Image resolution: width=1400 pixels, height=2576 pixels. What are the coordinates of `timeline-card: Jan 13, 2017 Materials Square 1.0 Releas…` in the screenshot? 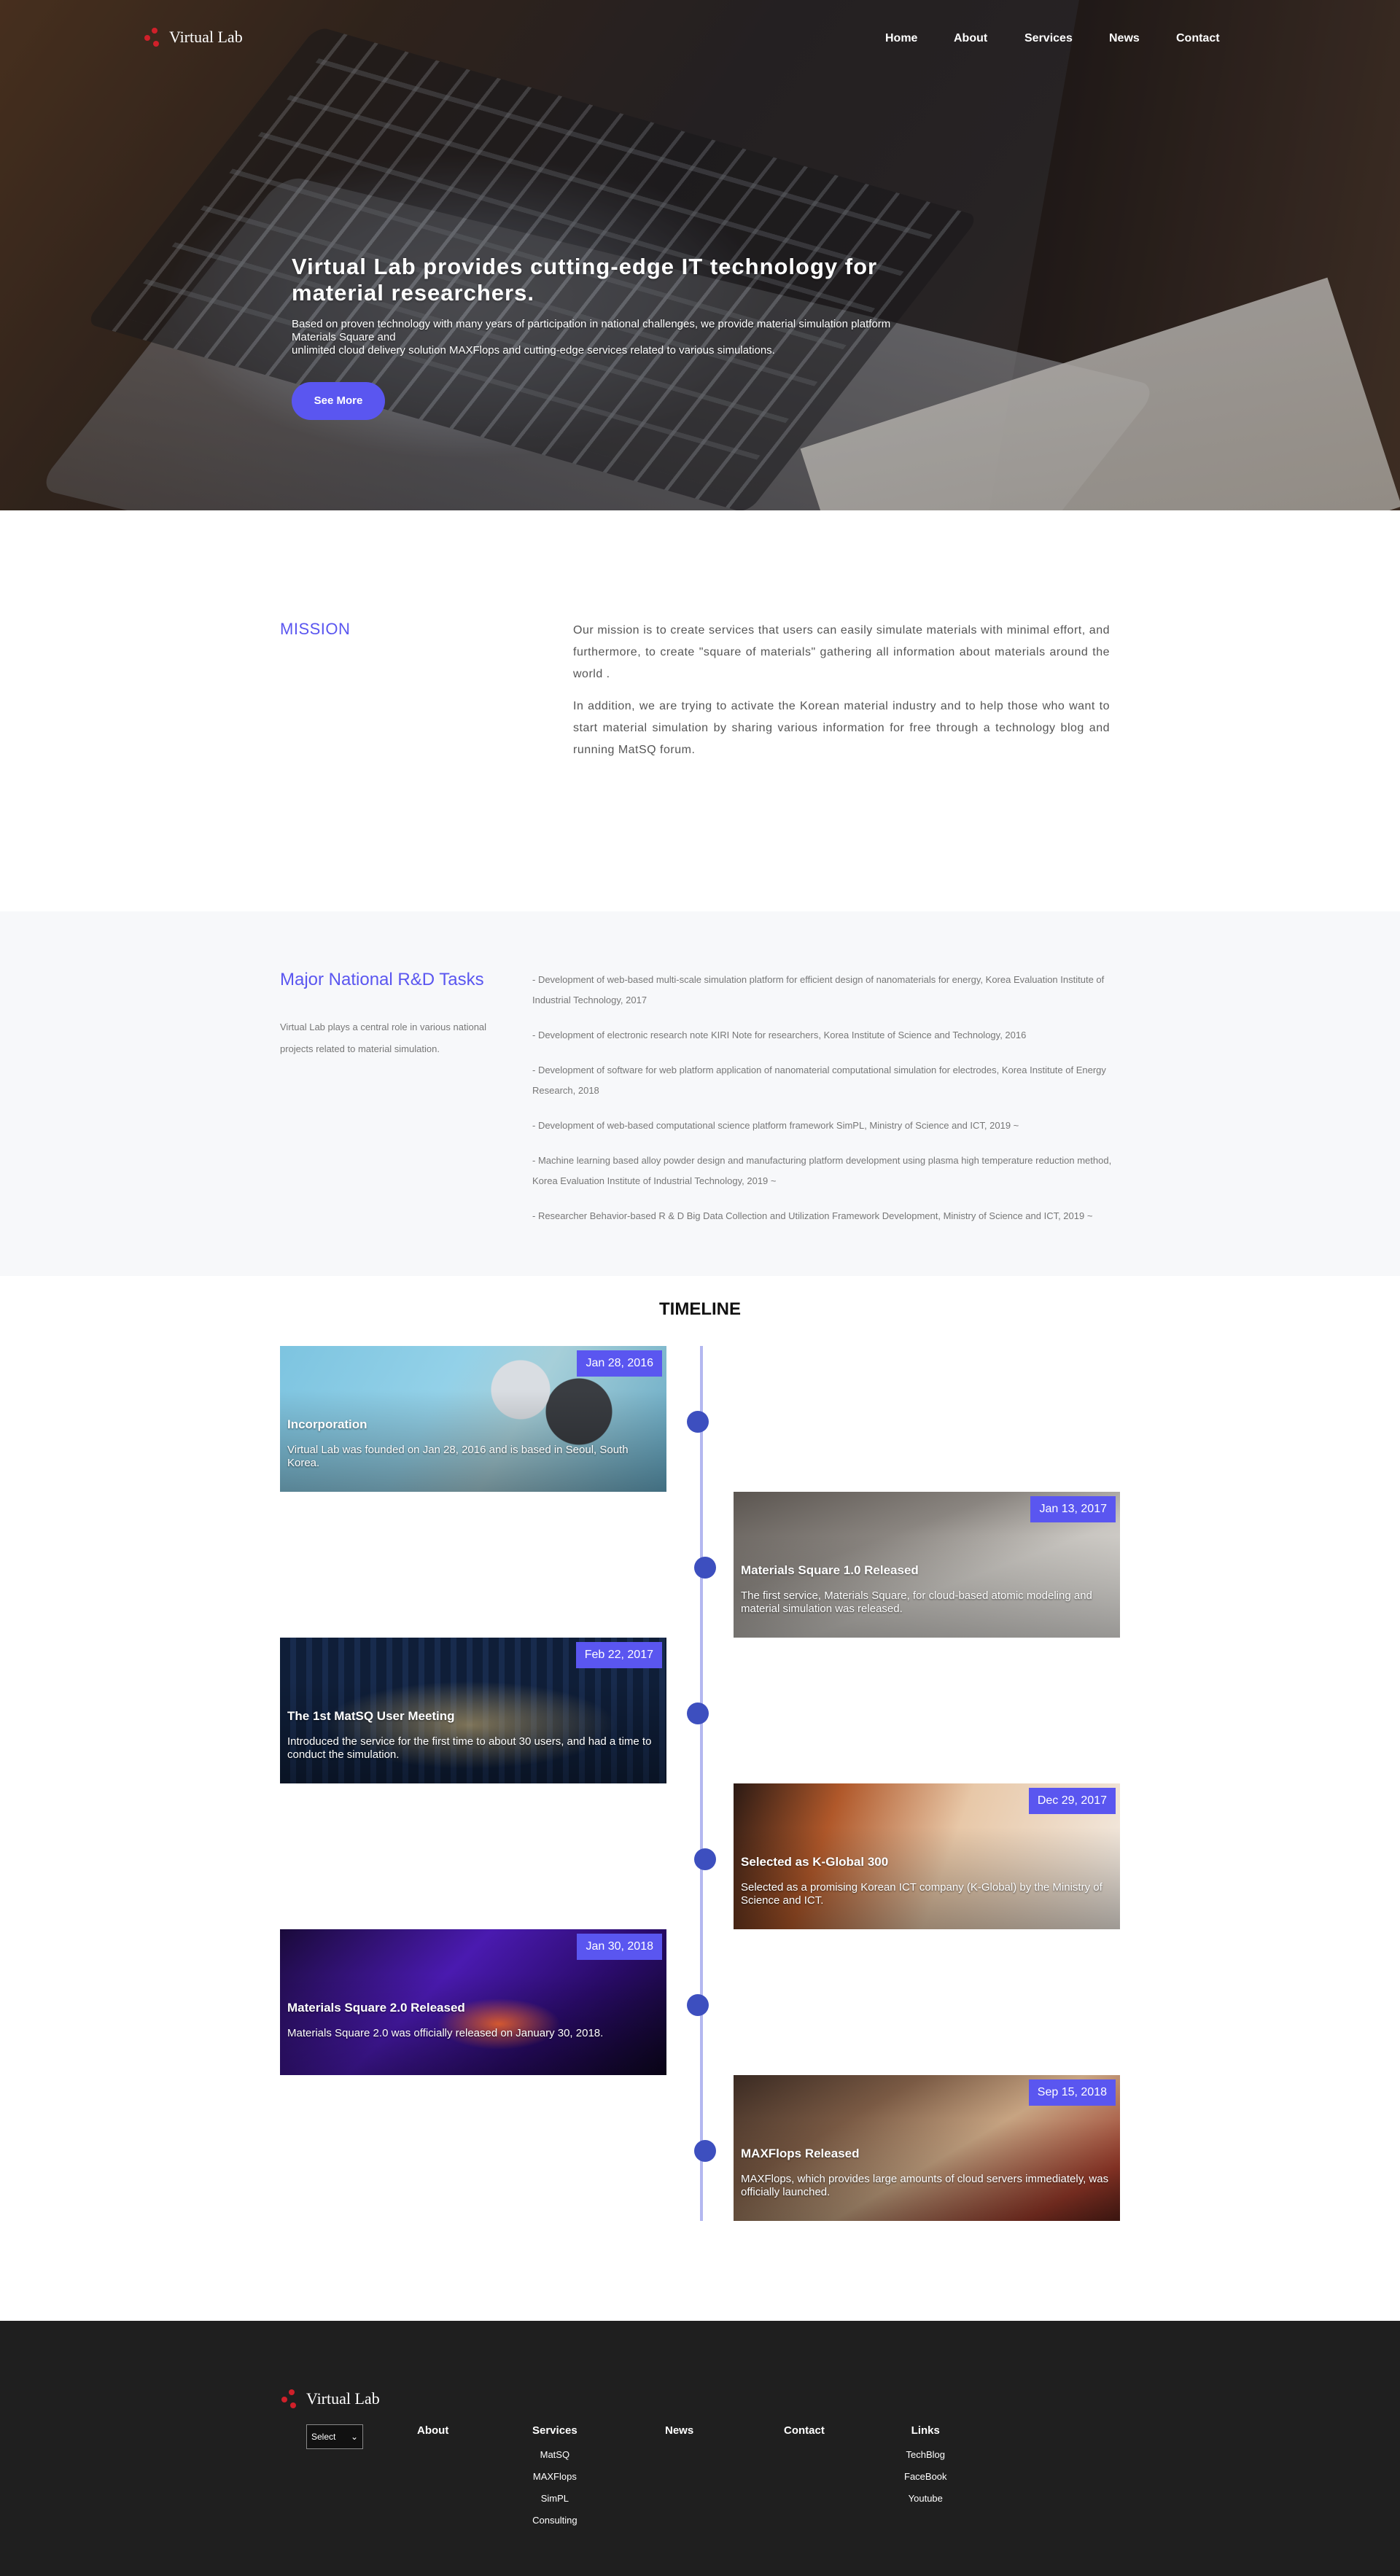 It's located at (927, 1565).